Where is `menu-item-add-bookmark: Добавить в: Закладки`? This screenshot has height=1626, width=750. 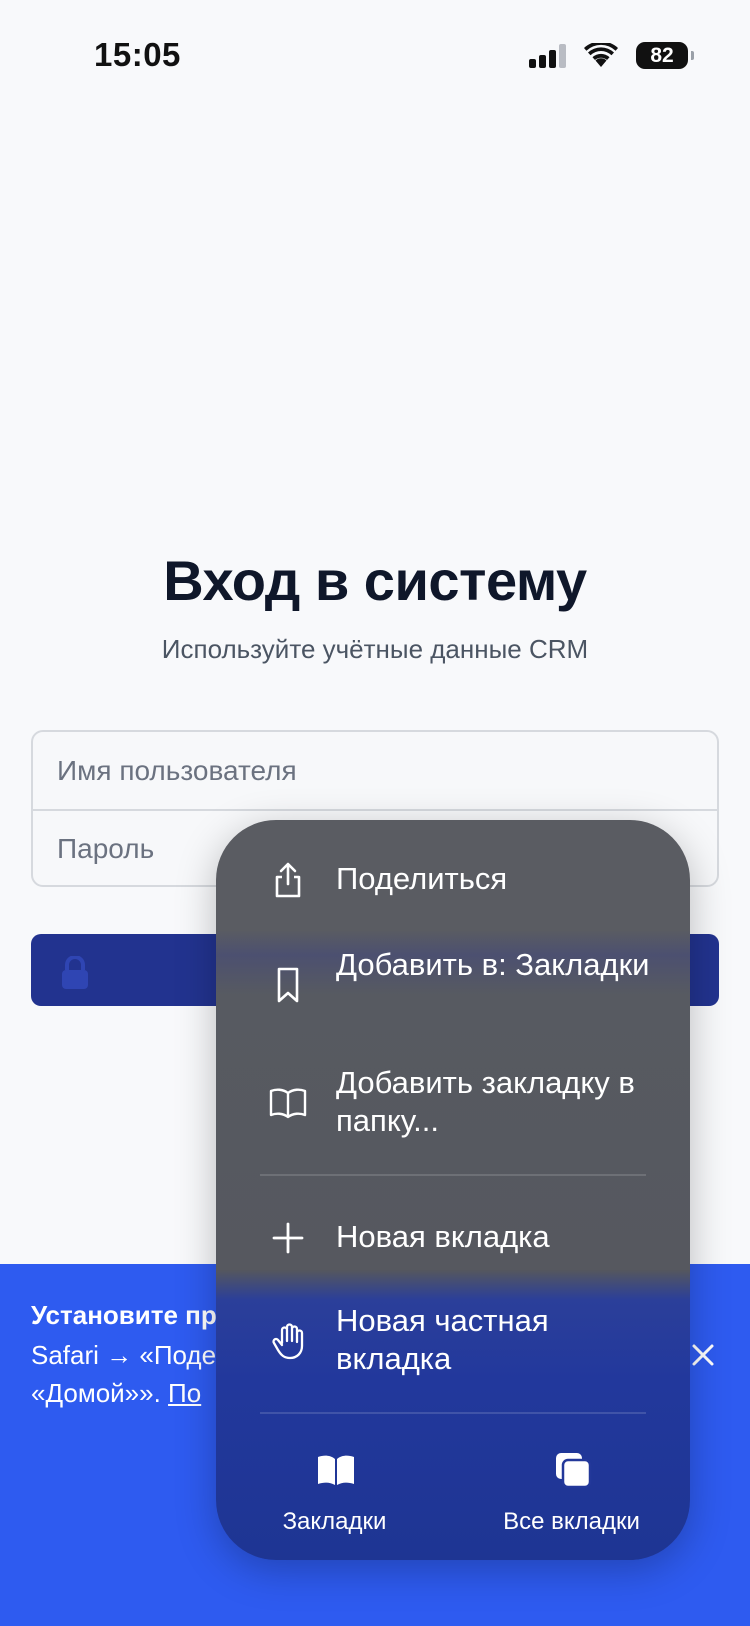 menu-item-add-bookmark: Добавить в: Закладки is located at coordinates (453, 985).